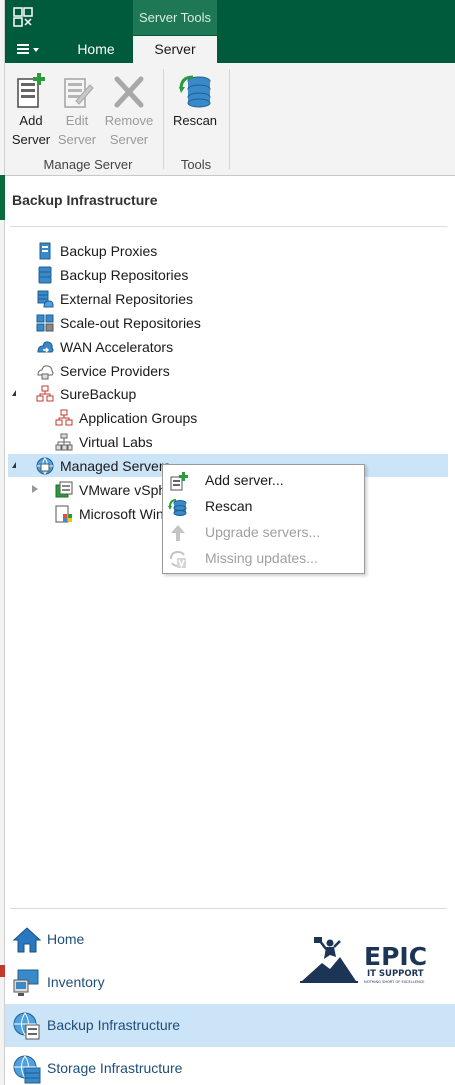  I want to click on nav-item-label: Home, so click(66, 939).